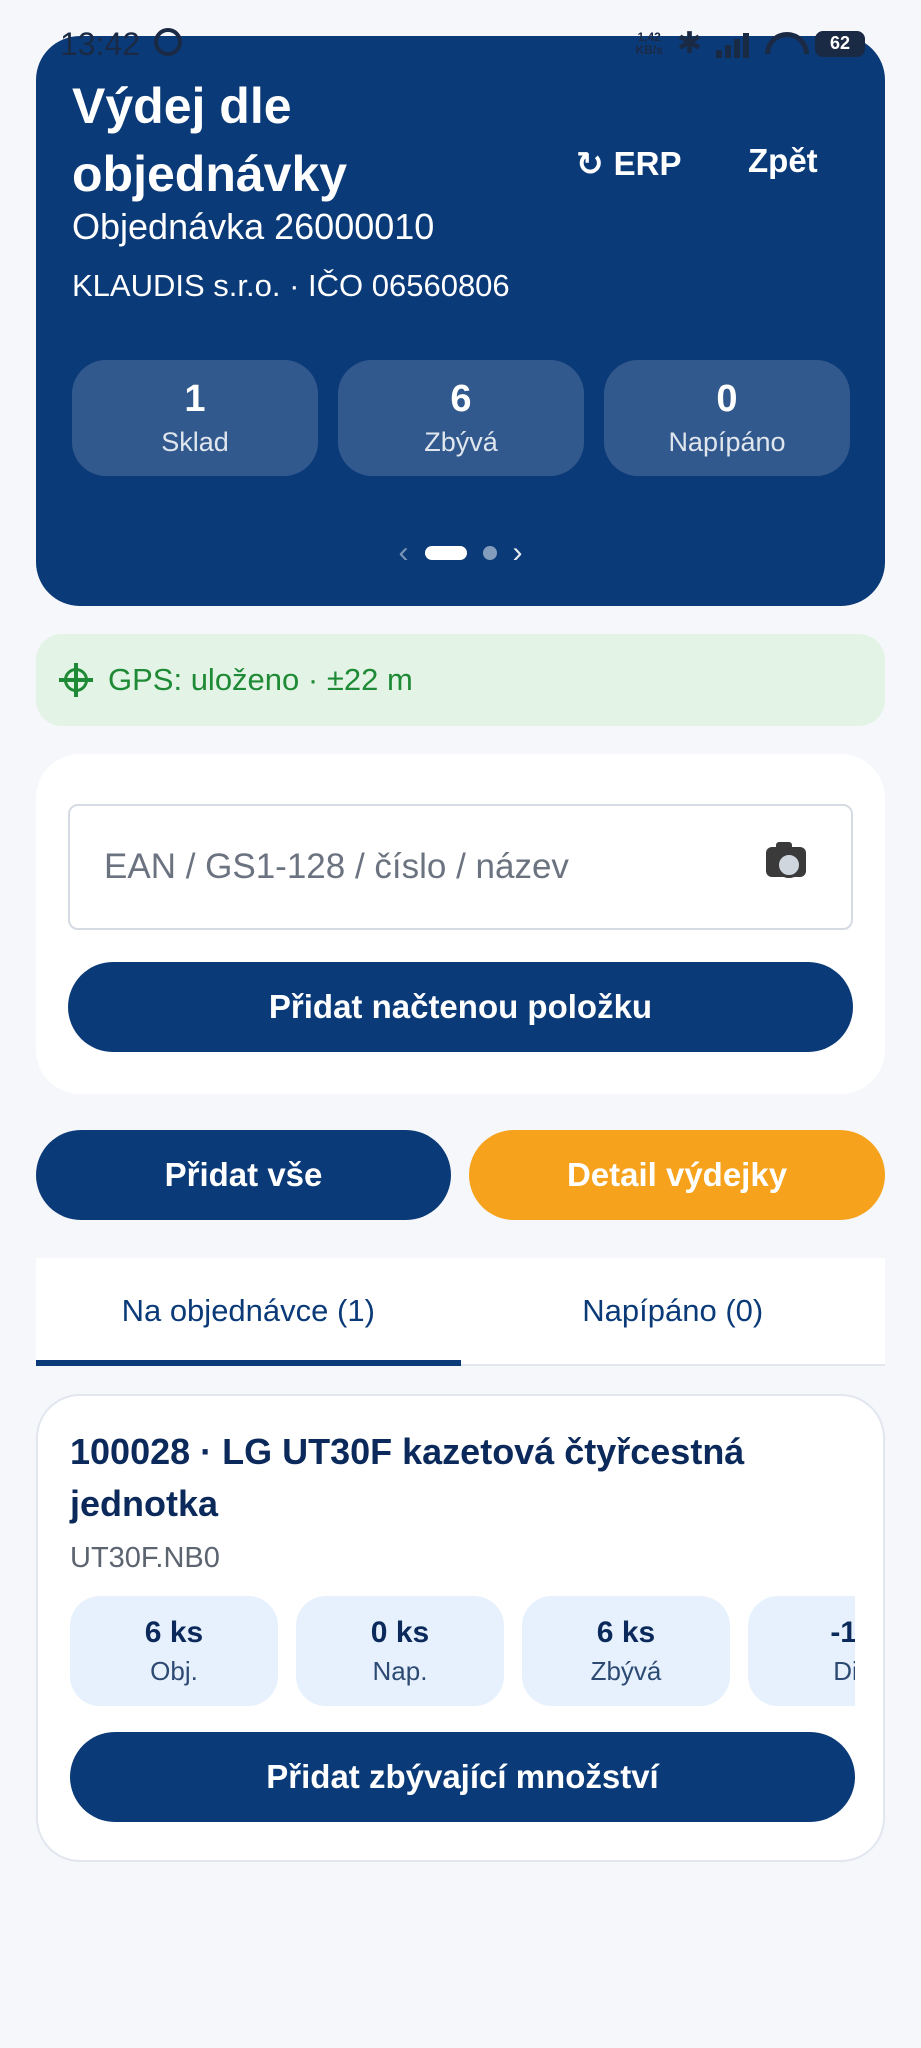 The image size is (921, 2048). I want to click on timer-icon, so click(168, 42).